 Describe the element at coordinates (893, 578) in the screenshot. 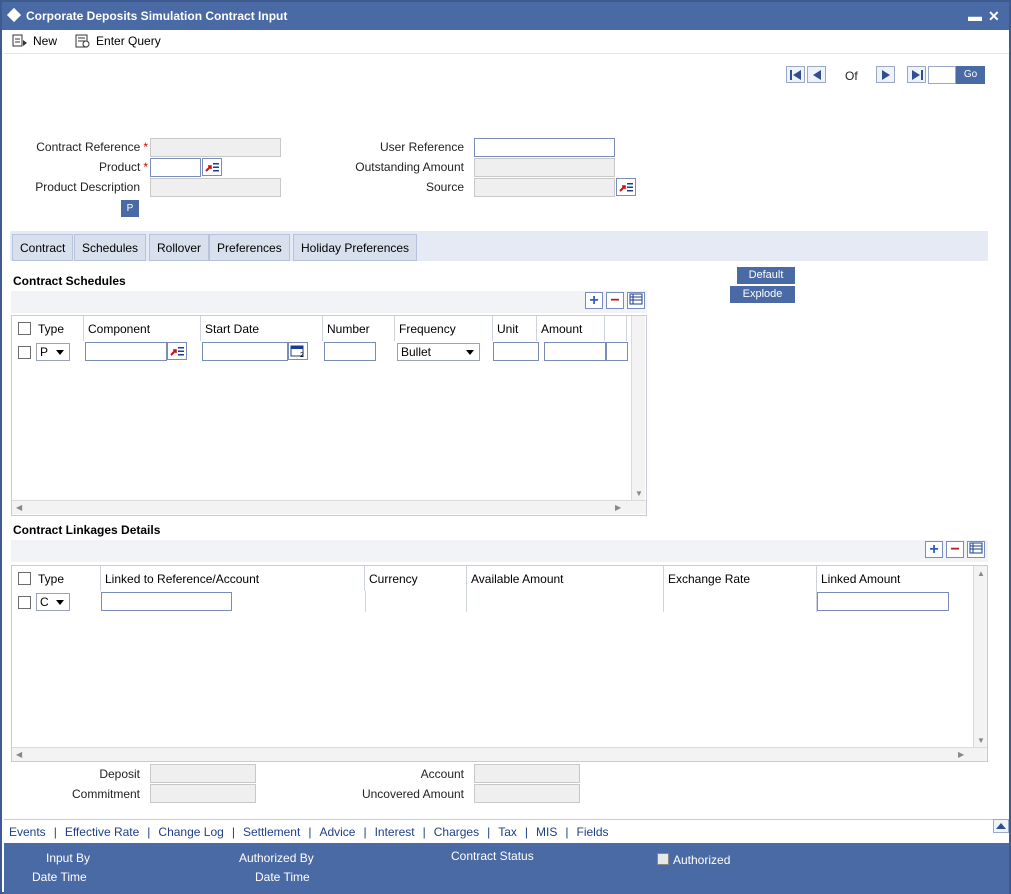

I see `col-linked-amount: Linked Amount` at that location.